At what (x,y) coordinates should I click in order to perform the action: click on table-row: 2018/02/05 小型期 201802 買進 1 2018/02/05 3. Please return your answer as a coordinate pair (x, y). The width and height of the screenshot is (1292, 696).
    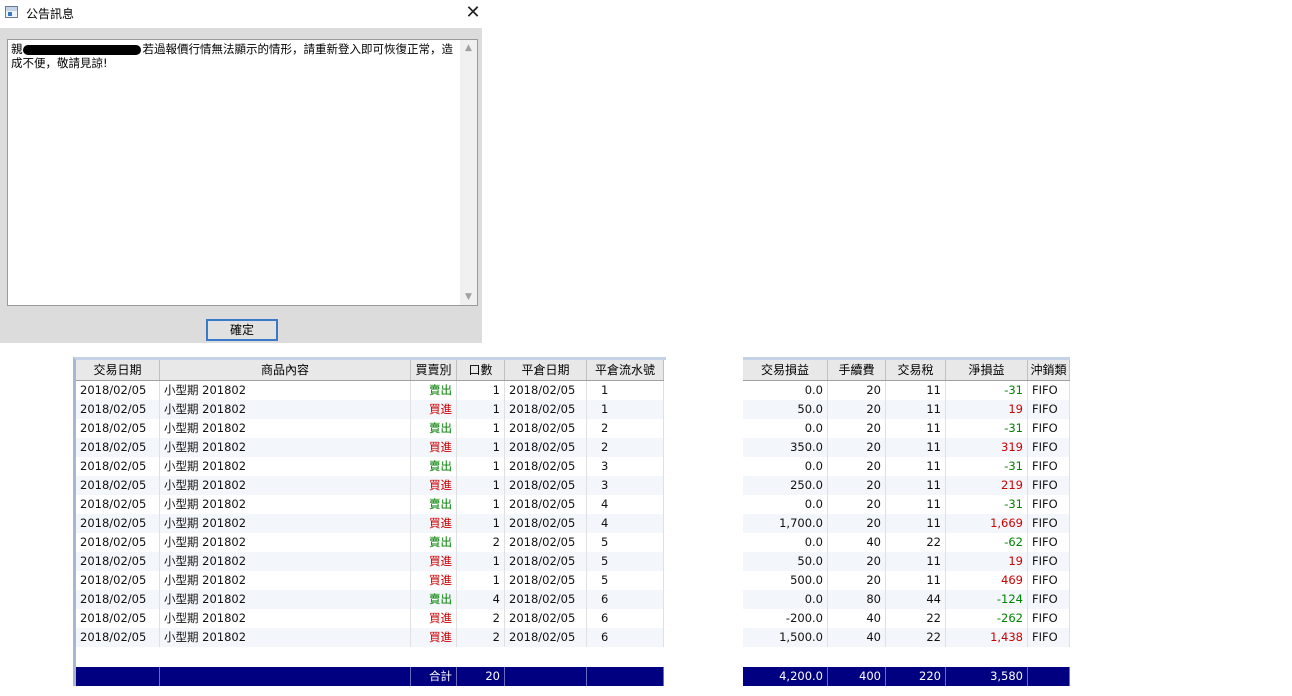
    Looking at the image, I should click on (370, 485).